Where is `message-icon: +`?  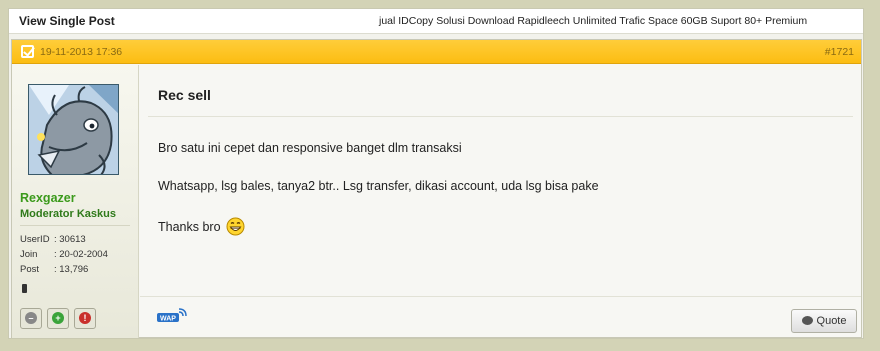
message-icon: + is located at coordinates (58, 318).